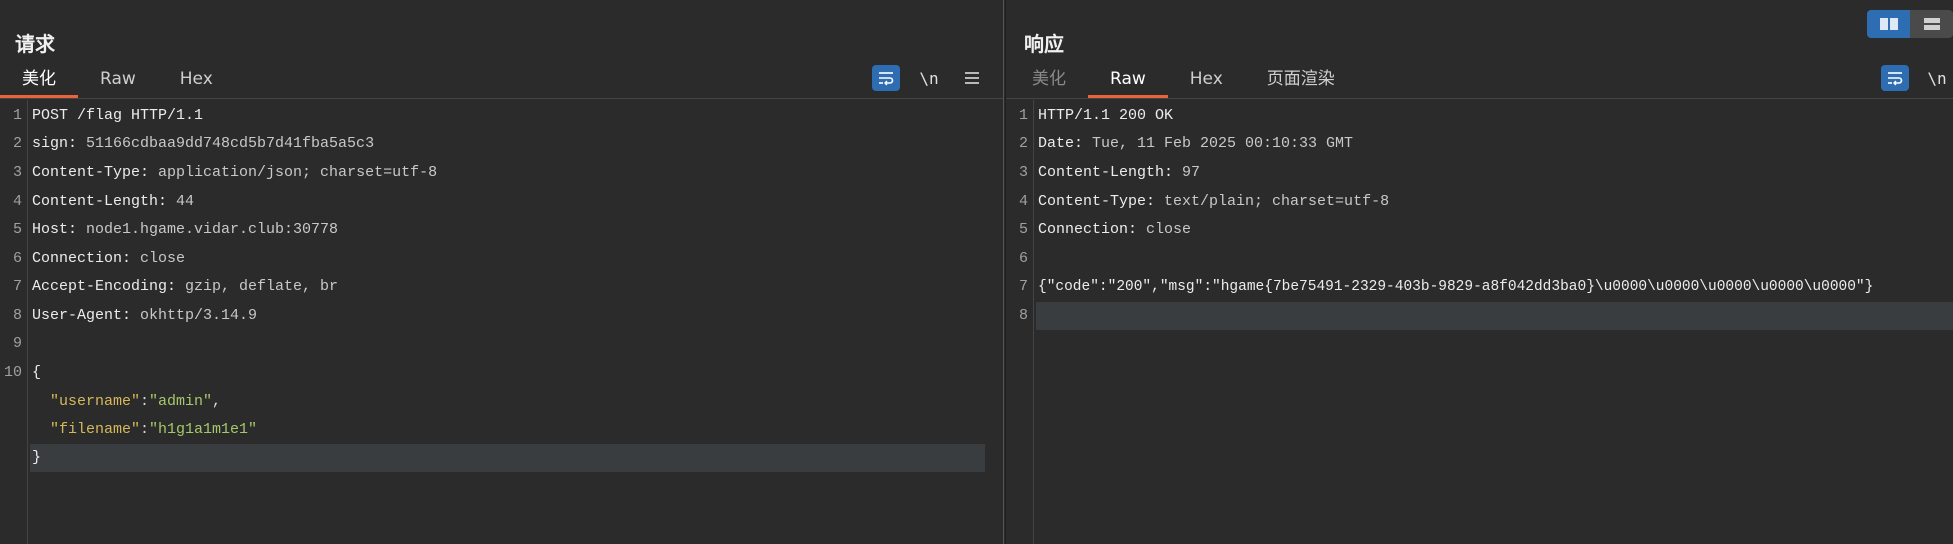  Describe the element at coordinates (135, 315) in the screenshot. I see `request-line: 8 User-Agent: okhttp/3.14.9` at that location.